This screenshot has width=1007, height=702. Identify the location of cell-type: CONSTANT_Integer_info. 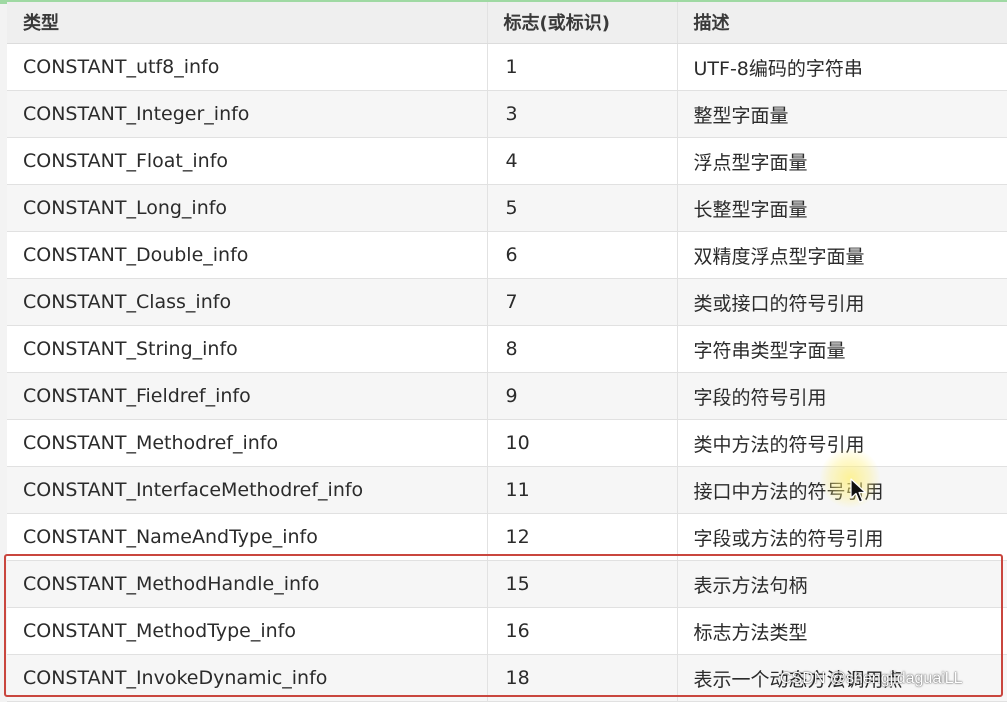
(247, 114).